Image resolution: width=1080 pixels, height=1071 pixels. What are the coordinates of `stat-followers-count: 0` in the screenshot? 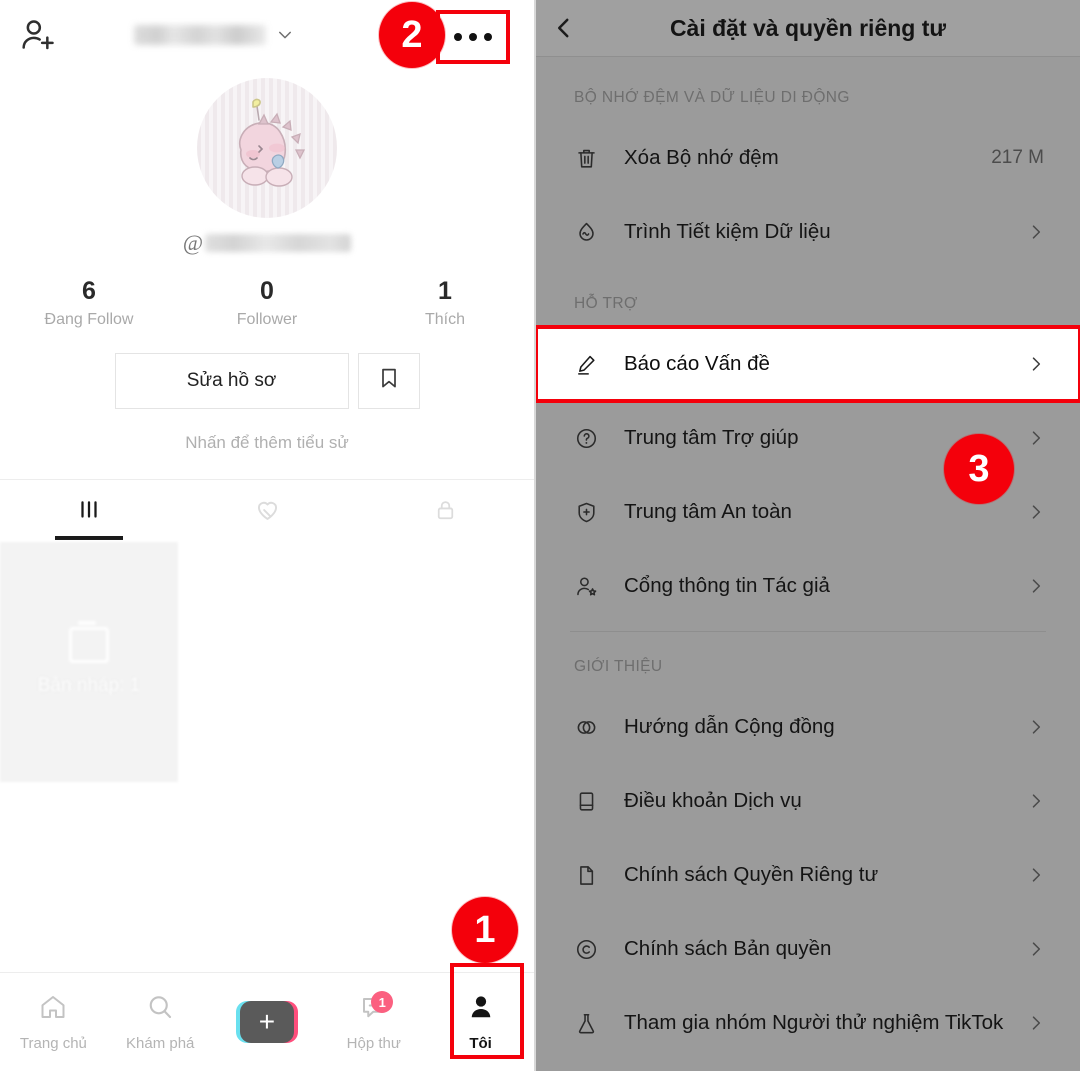 It's located at (267, 291).